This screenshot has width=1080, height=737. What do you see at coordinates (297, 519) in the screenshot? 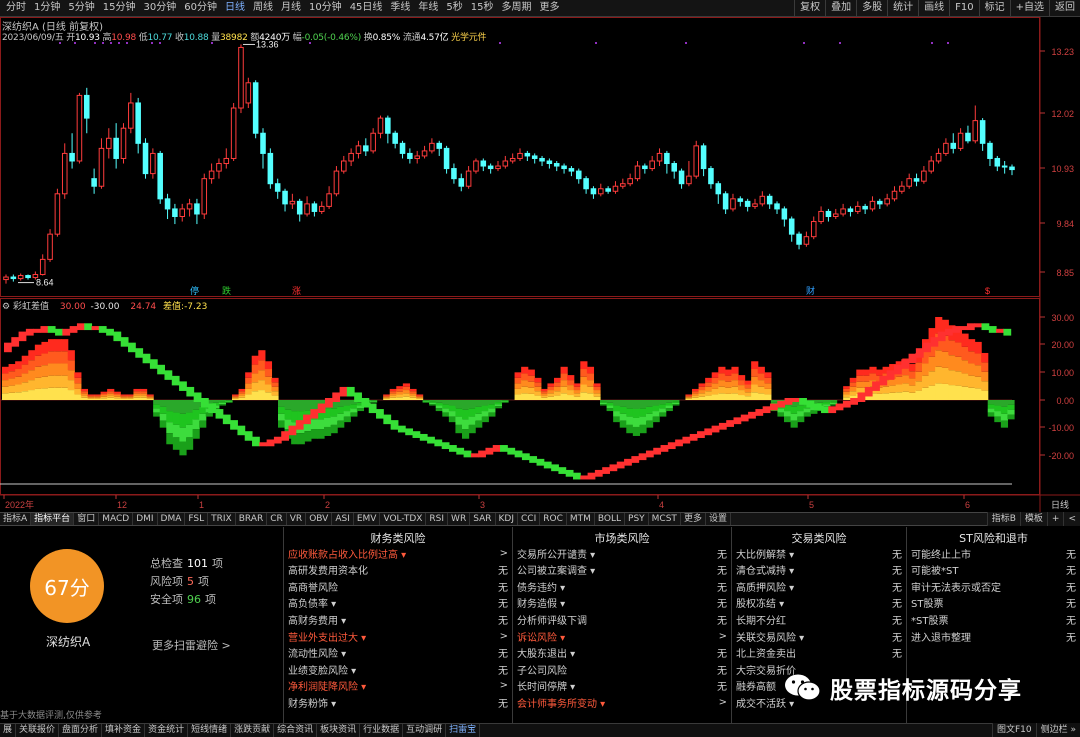
I see `indicator-tab: VR` at bounding box center [297, 519].